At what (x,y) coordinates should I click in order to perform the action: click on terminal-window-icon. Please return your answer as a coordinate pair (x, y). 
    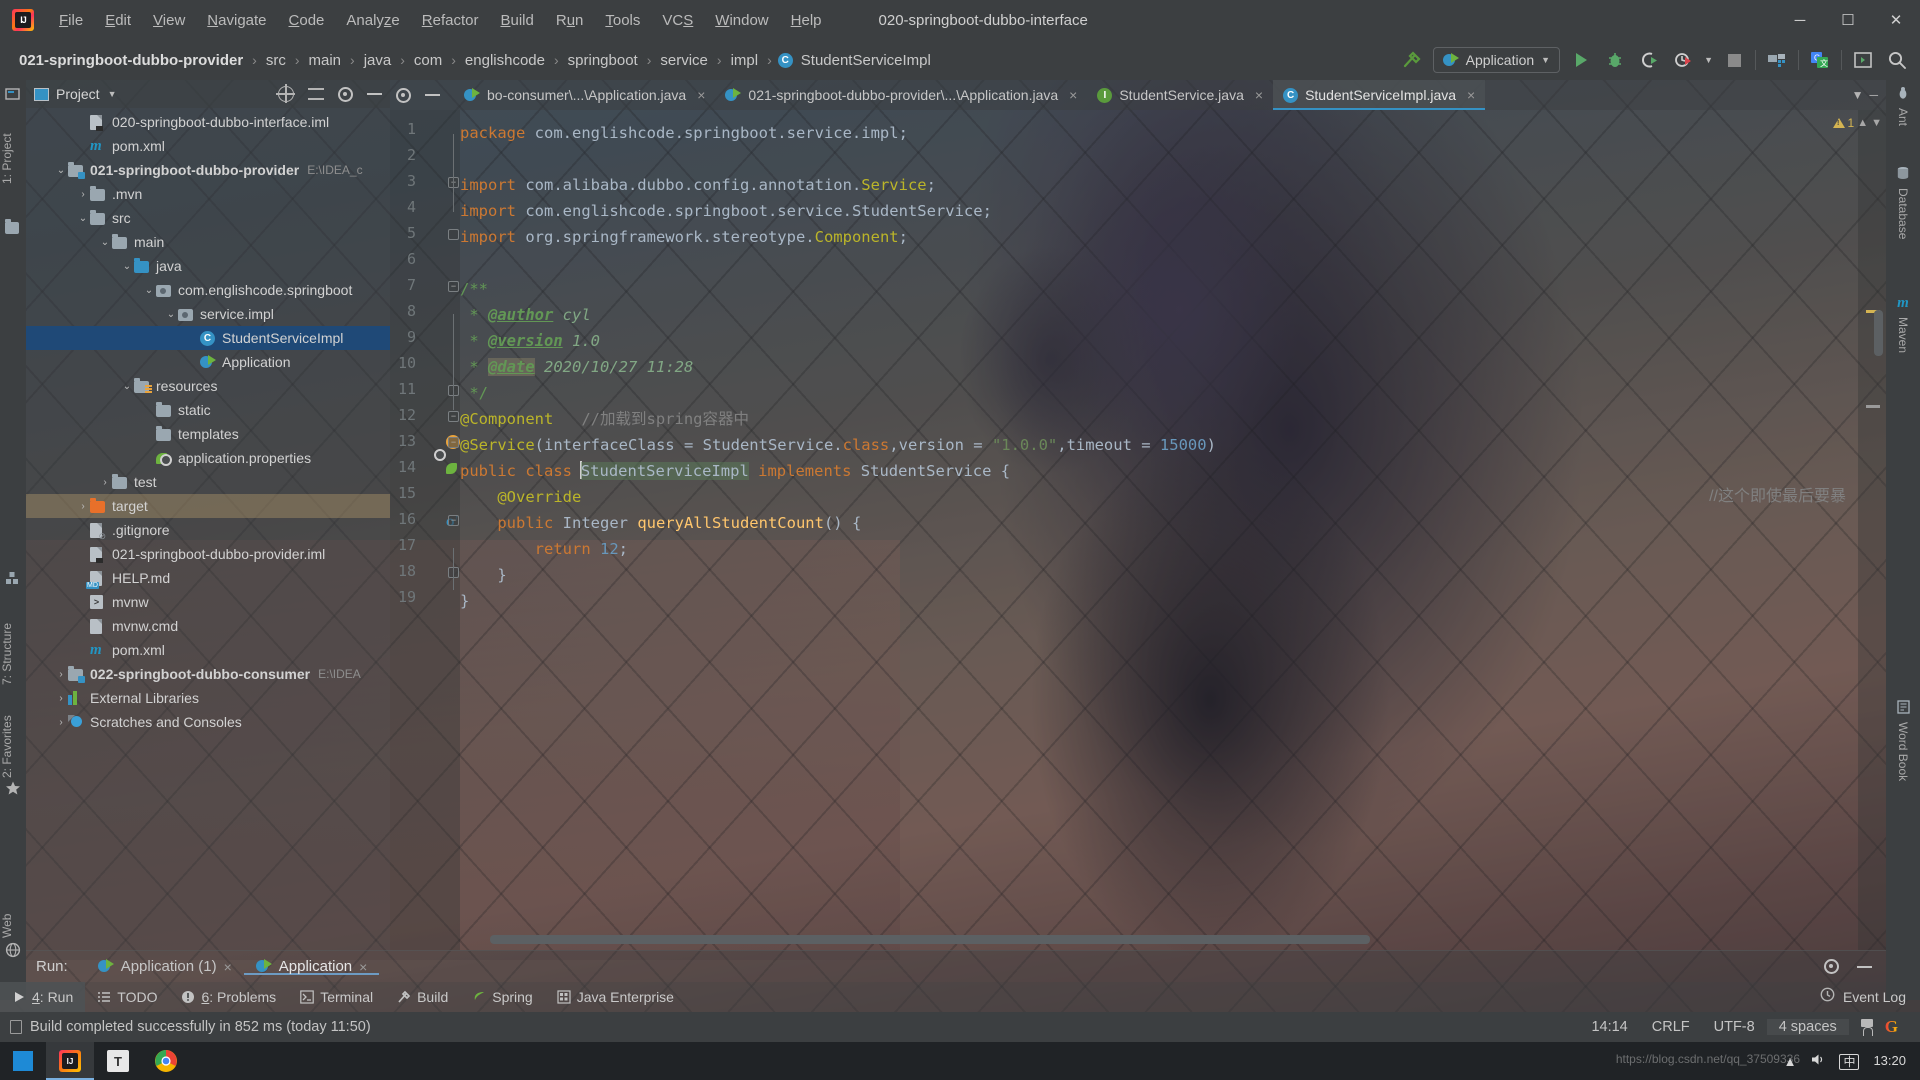
    Looking at the image, I should click on (1863, 60).